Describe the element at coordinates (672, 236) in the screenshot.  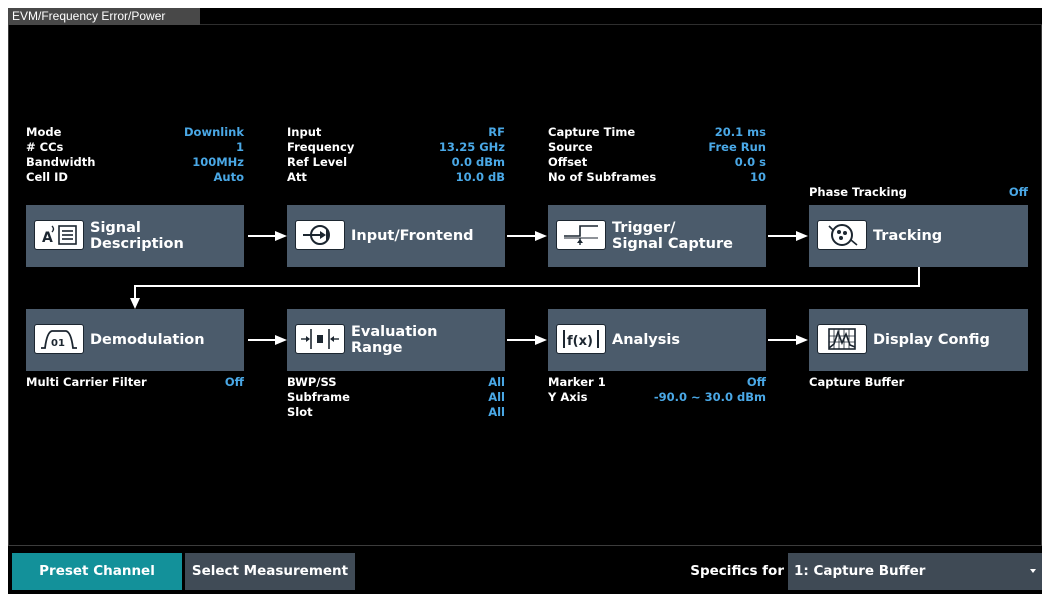
I see `trigger-signal-capture-label: Trigger/Signal Capture` at that location.